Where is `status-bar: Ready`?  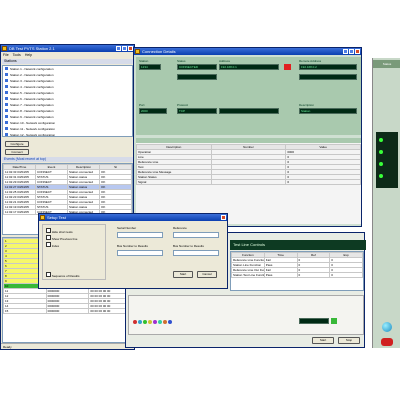 status-bar: Ready is located at coordinates (67, 346).